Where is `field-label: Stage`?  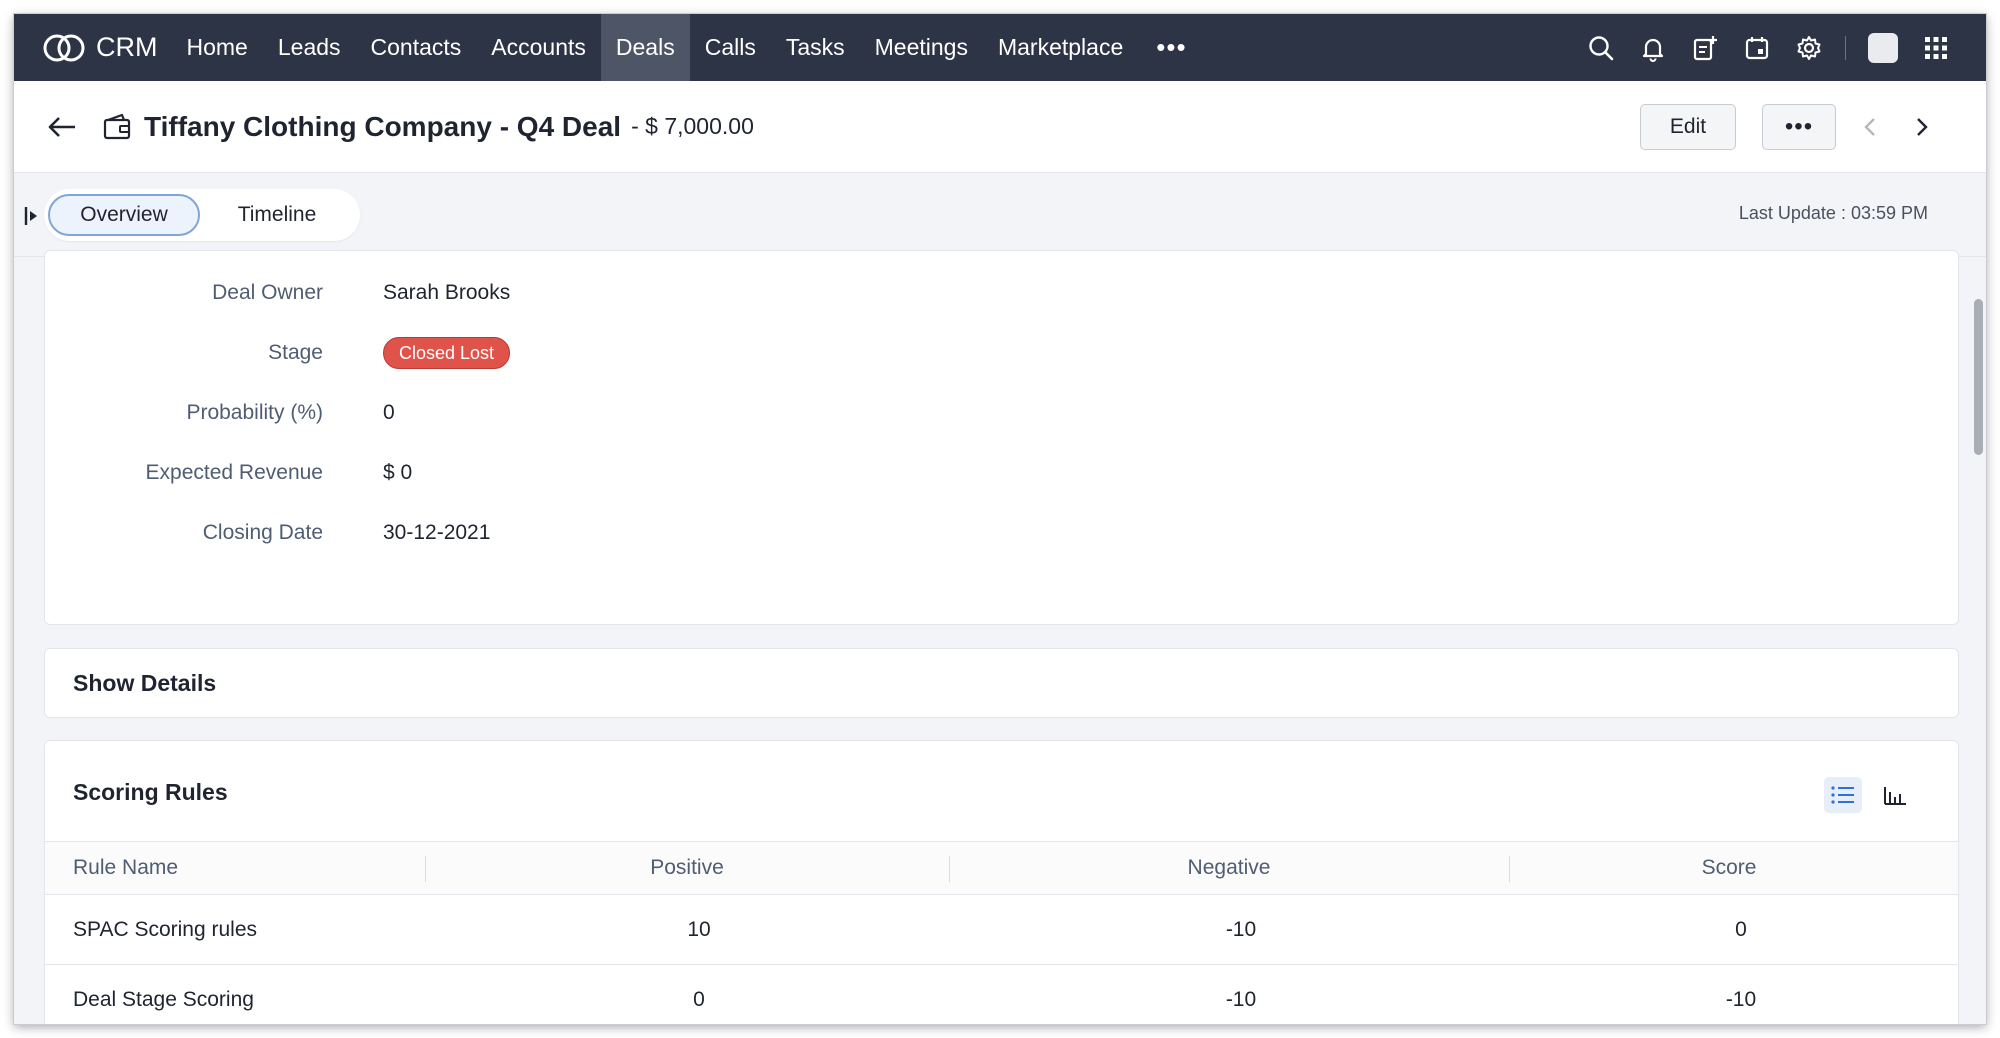
field-label: Stage is located at coordinates (295, 352).